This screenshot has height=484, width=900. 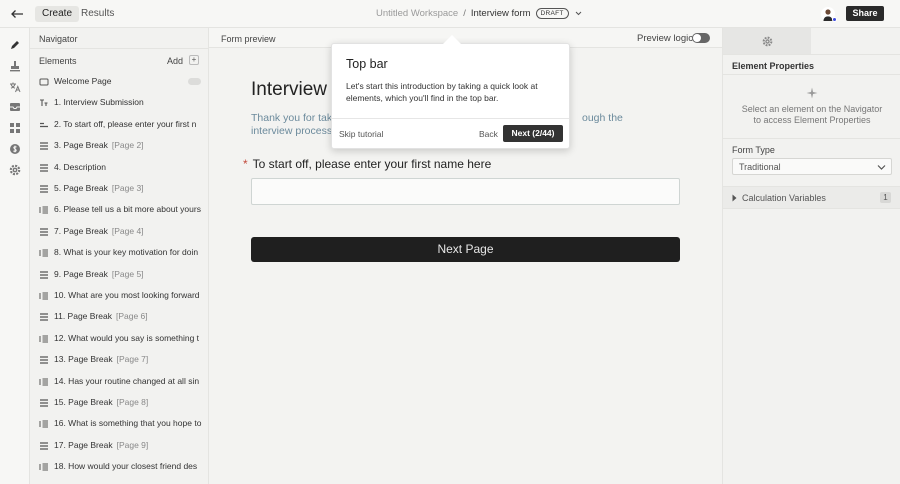 I want to click on tool-rail, so click(x=15, y=256).